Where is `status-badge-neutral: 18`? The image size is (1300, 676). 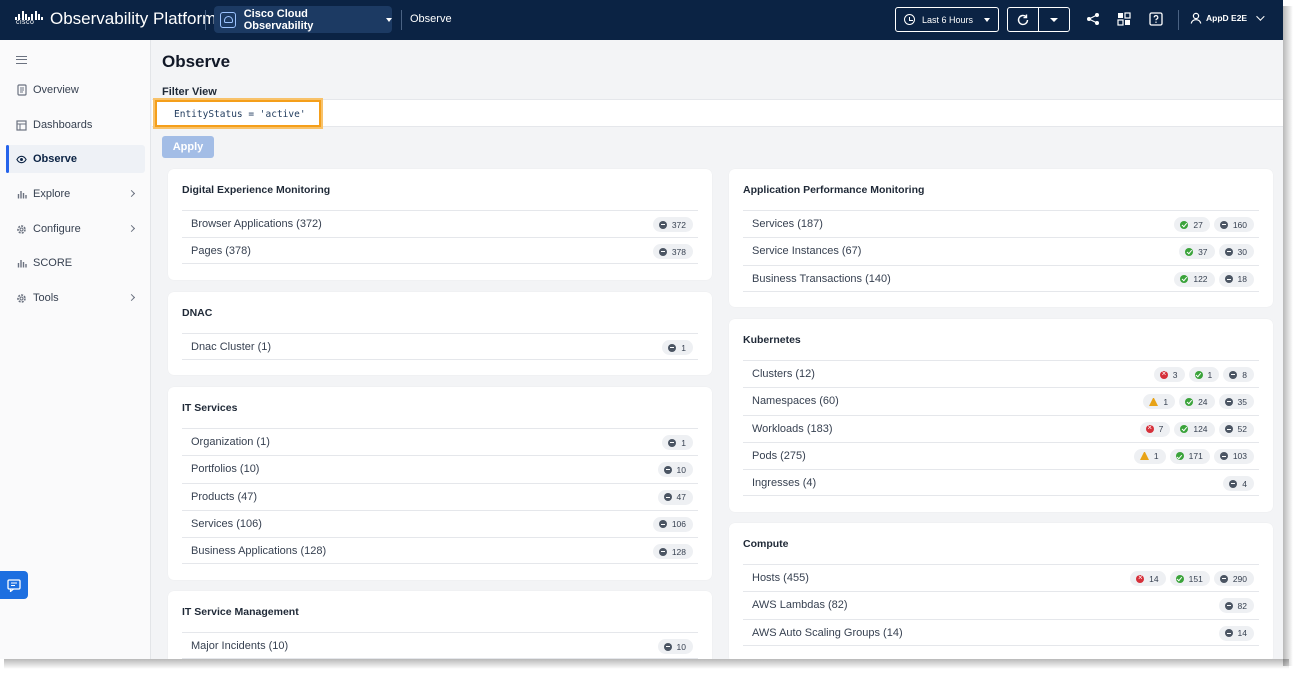 status-badge-neutral: 18 is located at coordinates (1236, 279).